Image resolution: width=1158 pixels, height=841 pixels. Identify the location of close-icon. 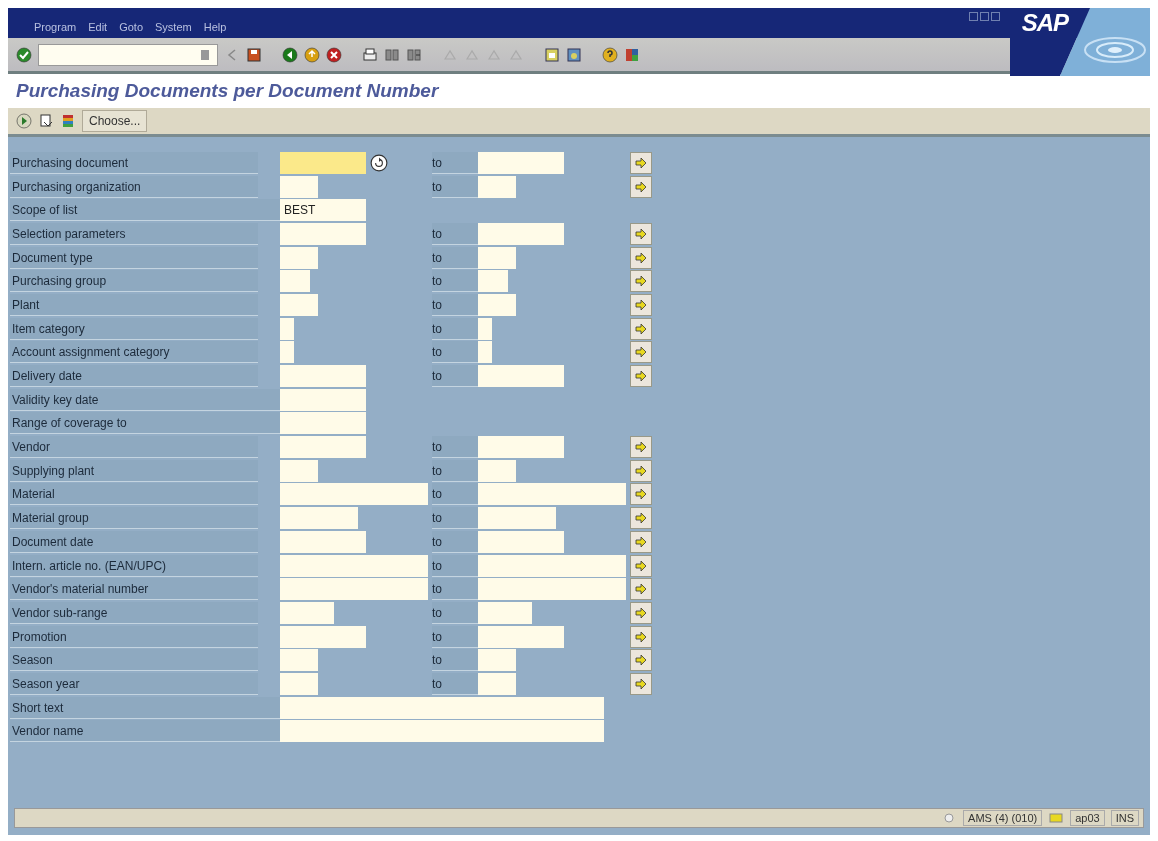
(995, 16).